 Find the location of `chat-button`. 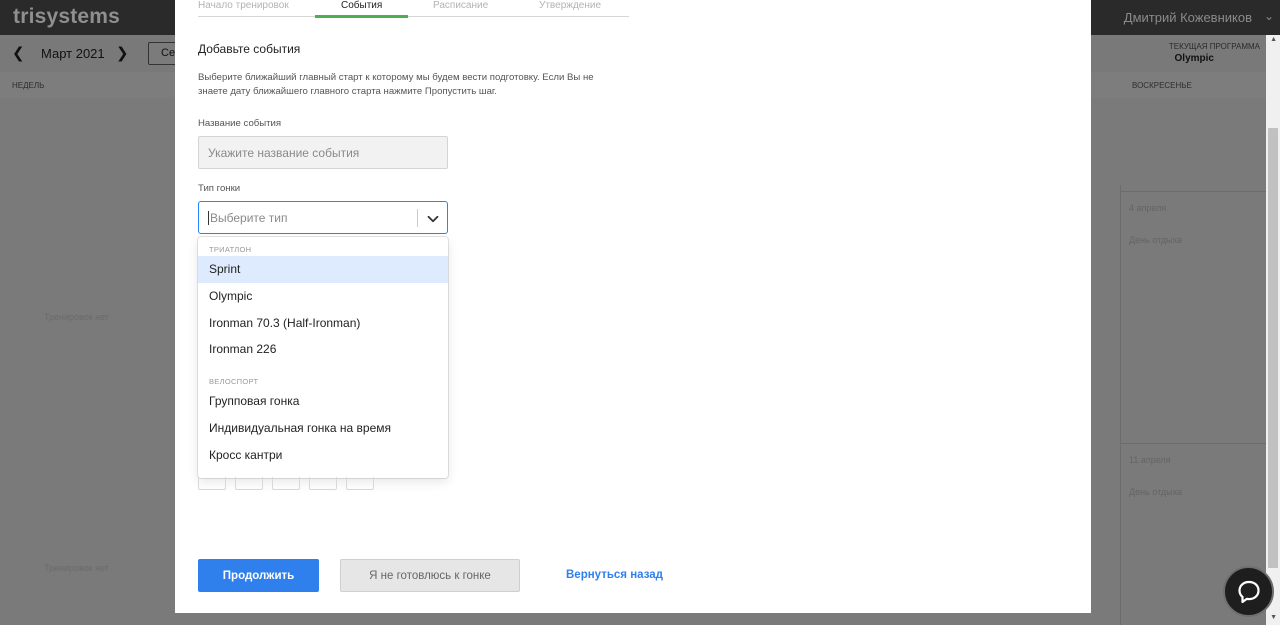

chat-button is located at coordinates (1248, 591).